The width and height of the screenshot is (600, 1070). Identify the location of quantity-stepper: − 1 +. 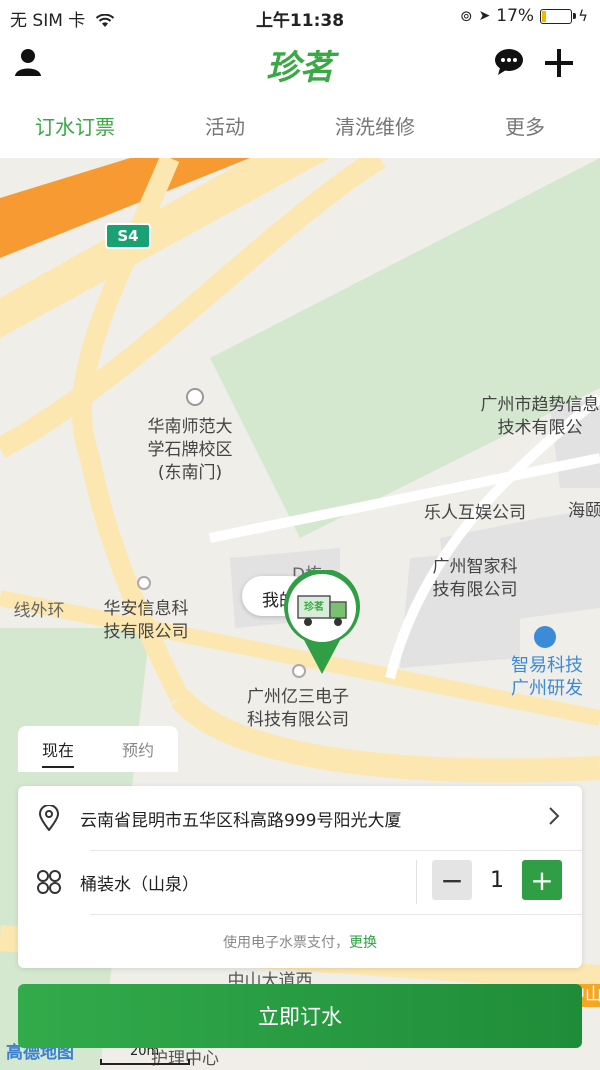
(497, 880).